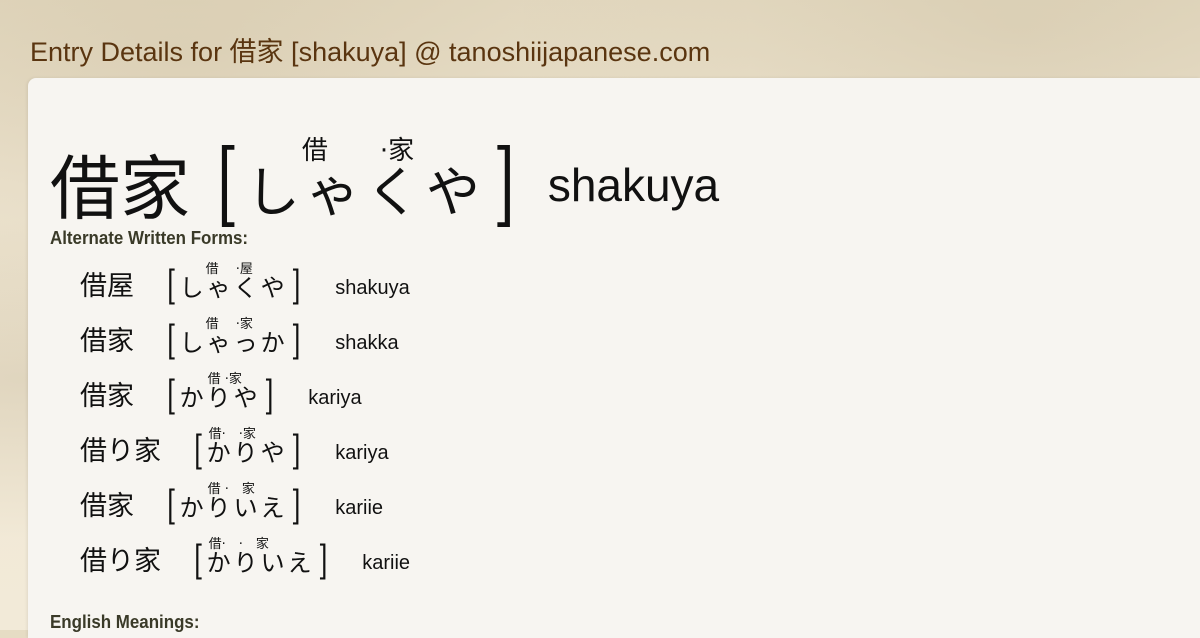 Image resolution: width=1200 pixels, height=638 pixels. What do you see at coordinates (229, 269) in the screenshot?
I see `alternate-furigana: 借 ·屋` at bounding box center [229, 269].